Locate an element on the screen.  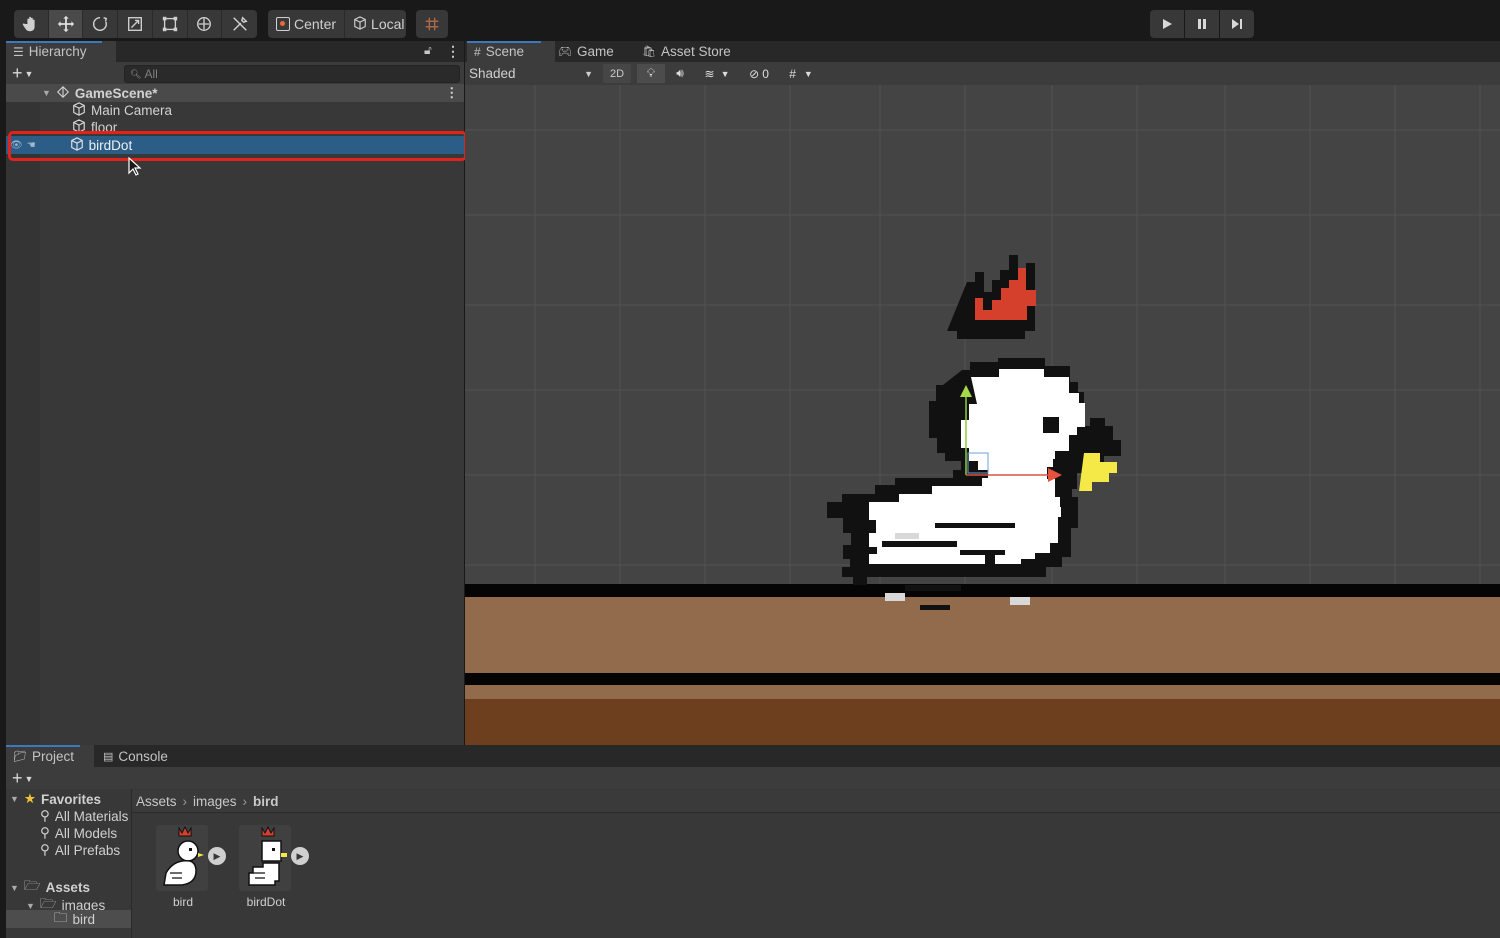
plus-icon: + is located at coordinates (17, 73).